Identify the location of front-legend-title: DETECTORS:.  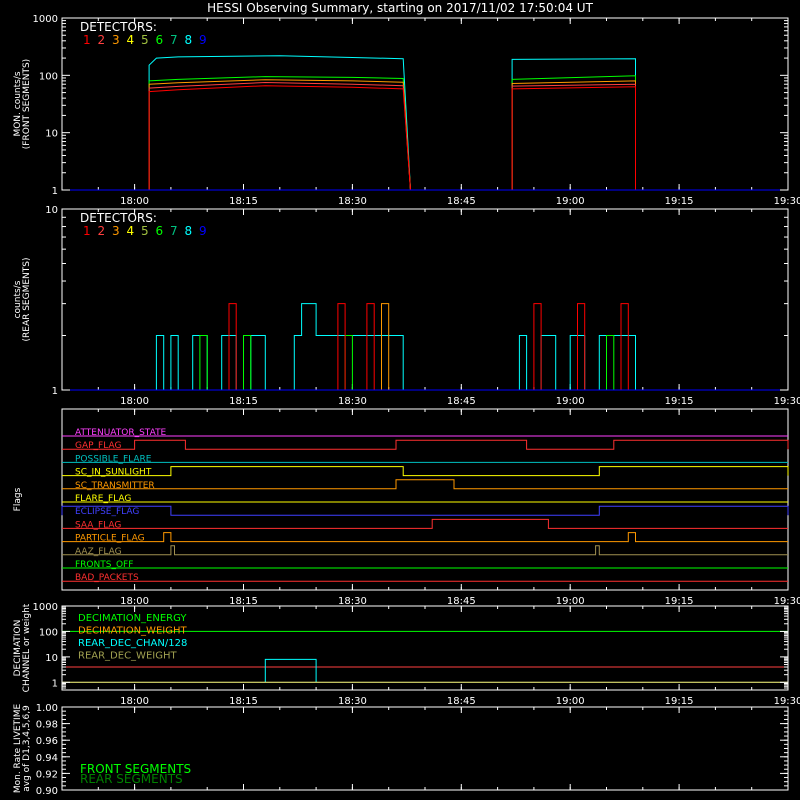
(118, 27).